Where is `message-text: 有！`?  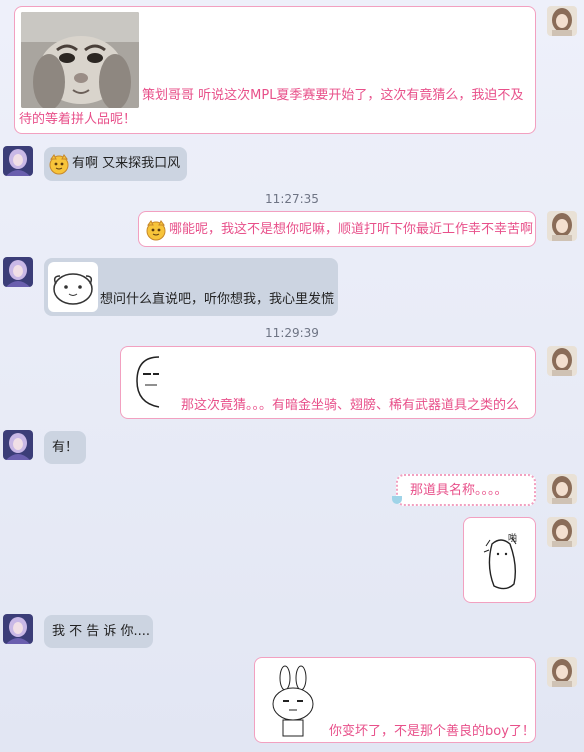
message-text: 有！ is located at coordinates (65, 447).